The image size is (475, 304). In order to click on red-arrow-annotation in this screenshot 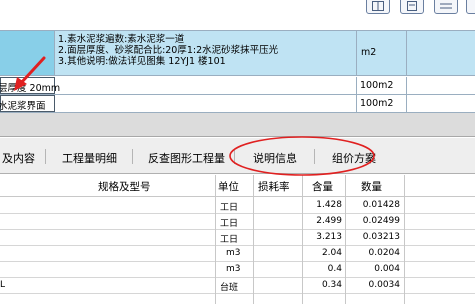, I will do `click(30, 73)`.